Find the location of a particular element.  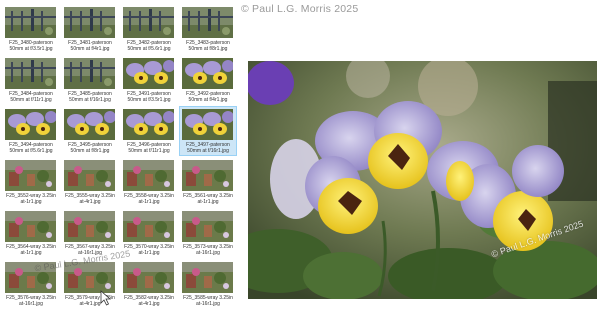

thumbnail-item: F25_3484-paterson 50mm at f/11r1.jpg is located at coordinates (31, 80).